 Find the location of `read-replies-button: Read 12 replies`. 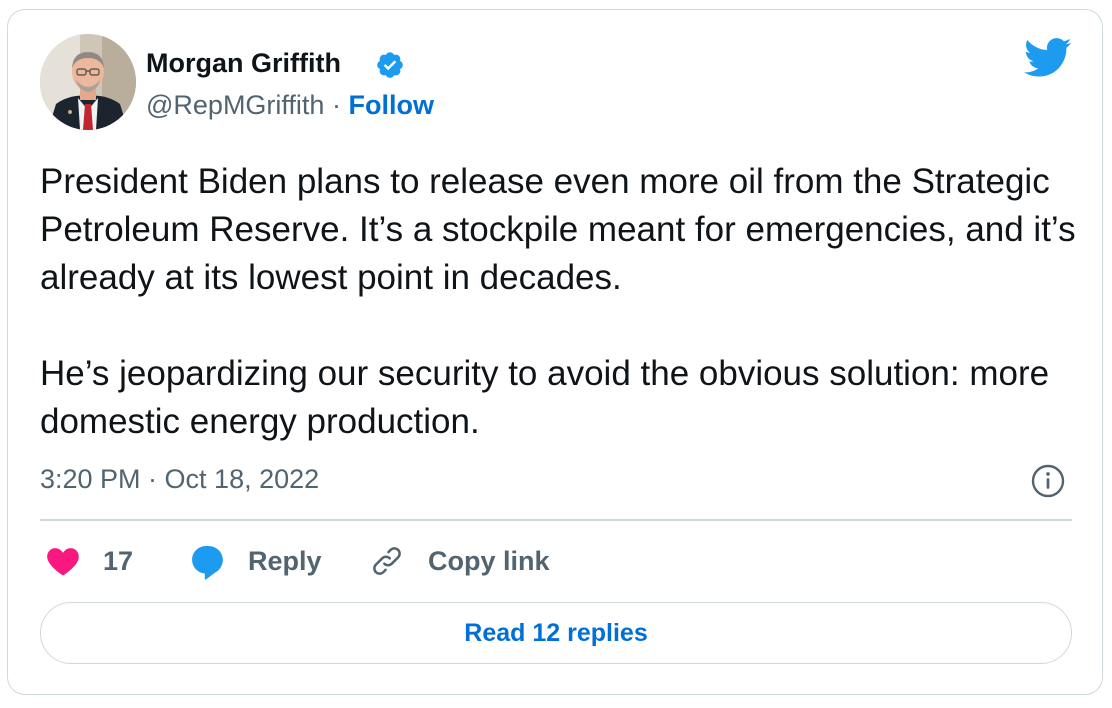

read-replies-button: Read 12 replies is located at coordinates (556, 633).